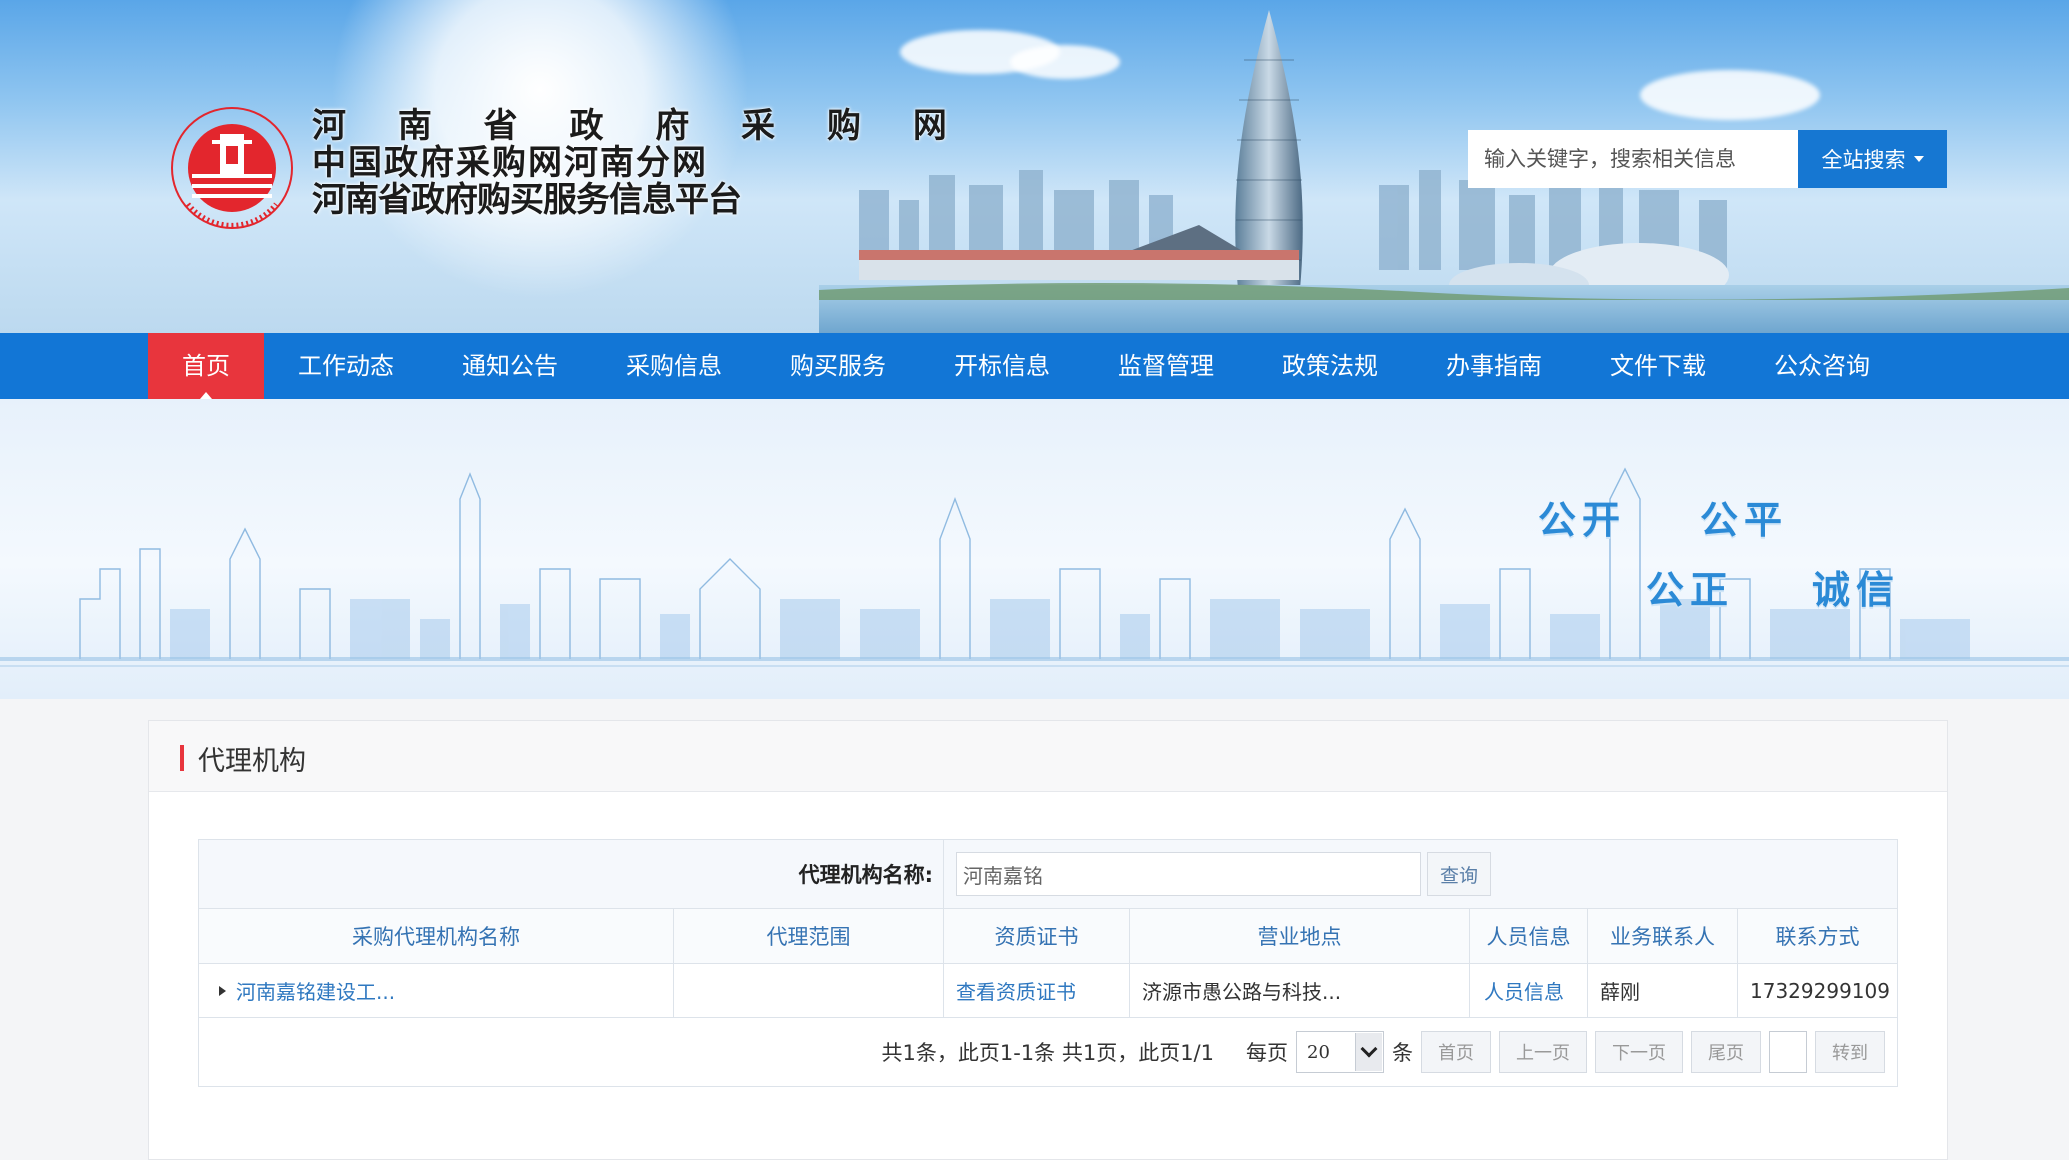 This screenshot has width=2069, height=1160. I want to click on panel-title: 代理机构, so click(252, 761).